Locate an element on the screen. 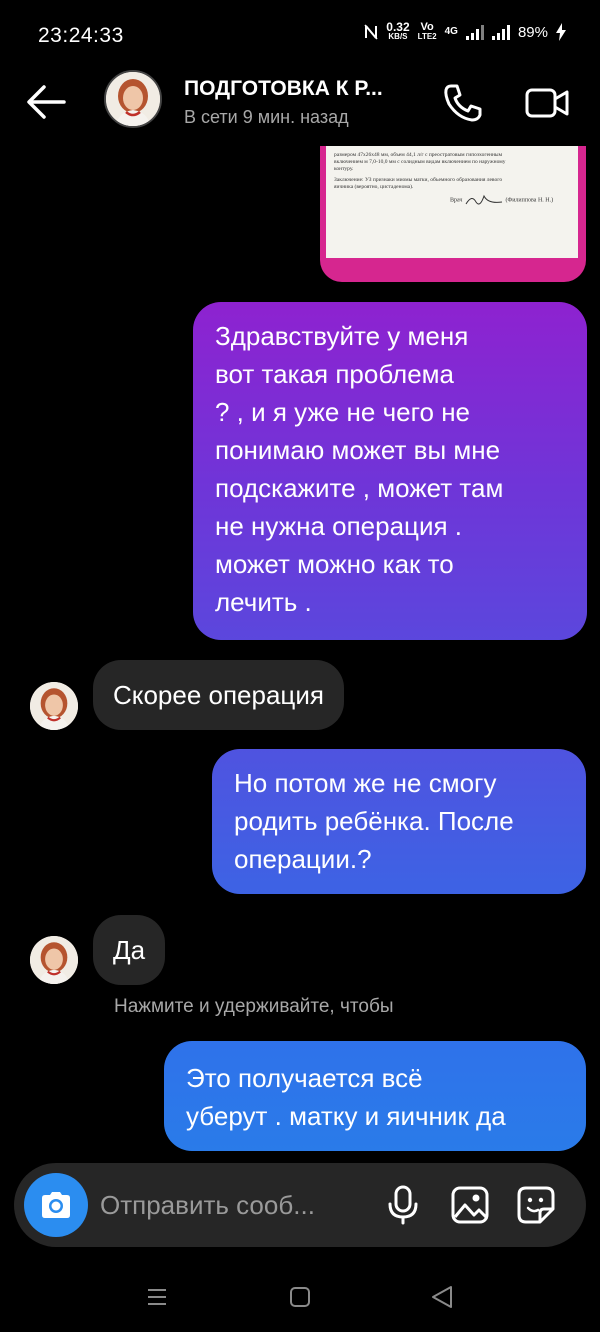 Image resolution: width=600 pixels, height=1332 pixels. video-camera-icon is located at coordinates (547, 103).